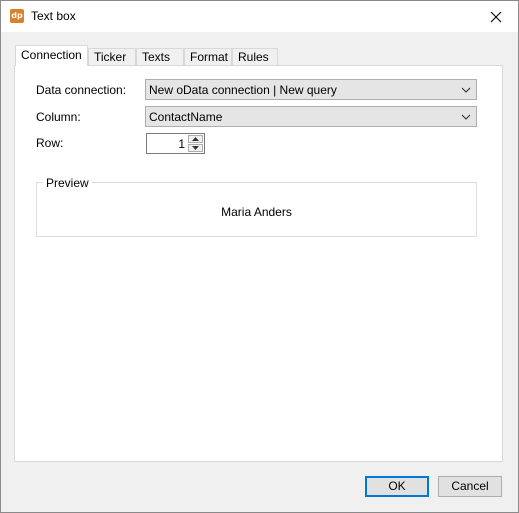 This screenshot has height=513, width=519. What do you see at coordinates (256, 212) in the screenshot?
I see `preview-value: Maria Anders` at bounding box center [256, 212].